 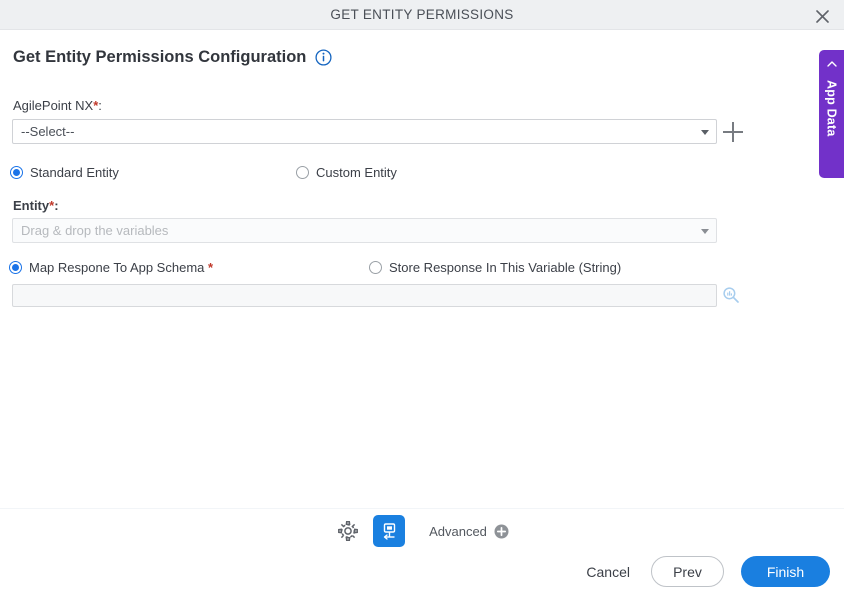 I want to click on radio-store-response-control, so click(x=375, y=267).